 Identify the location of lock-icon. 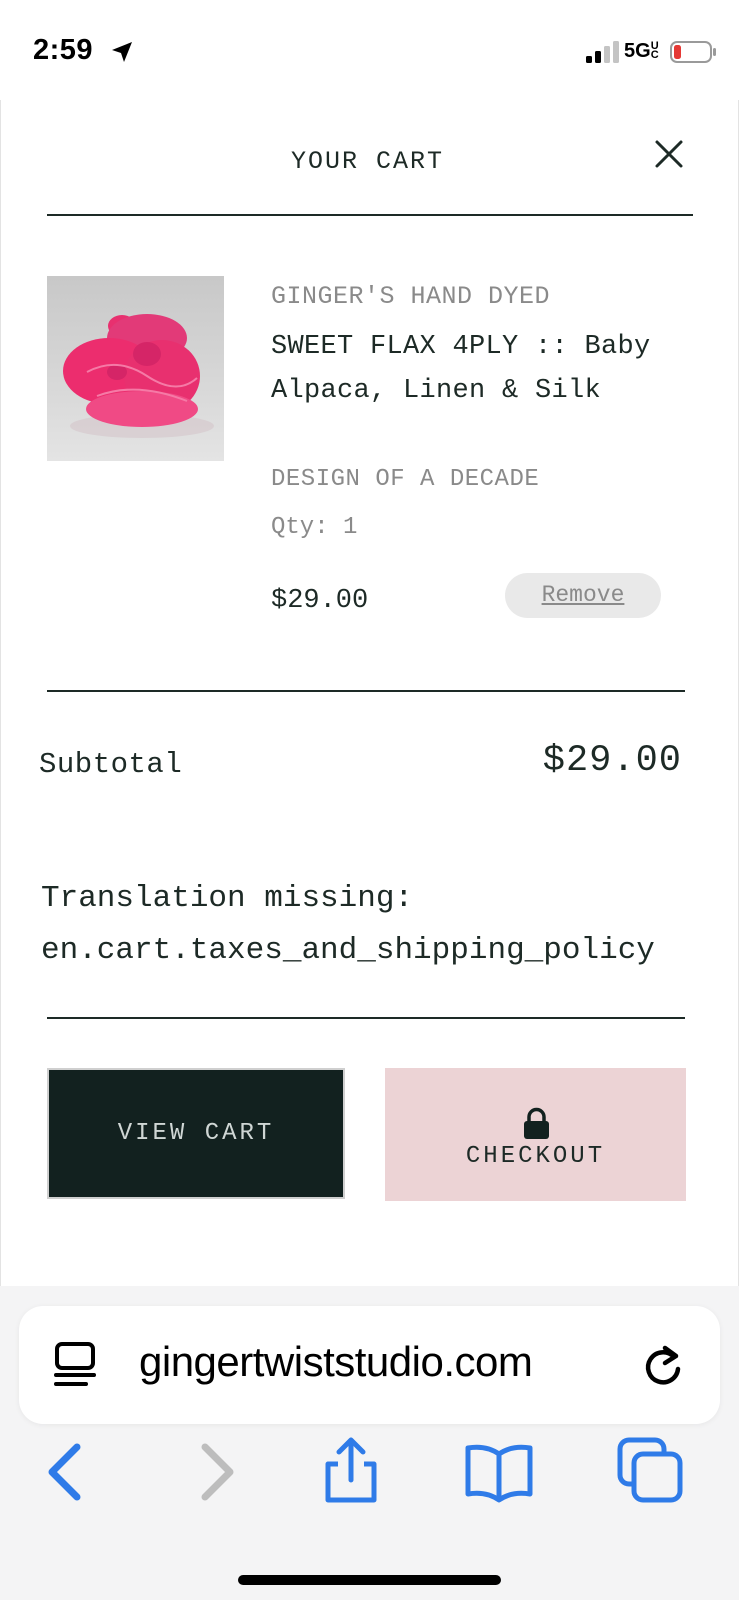
(536, 1123).